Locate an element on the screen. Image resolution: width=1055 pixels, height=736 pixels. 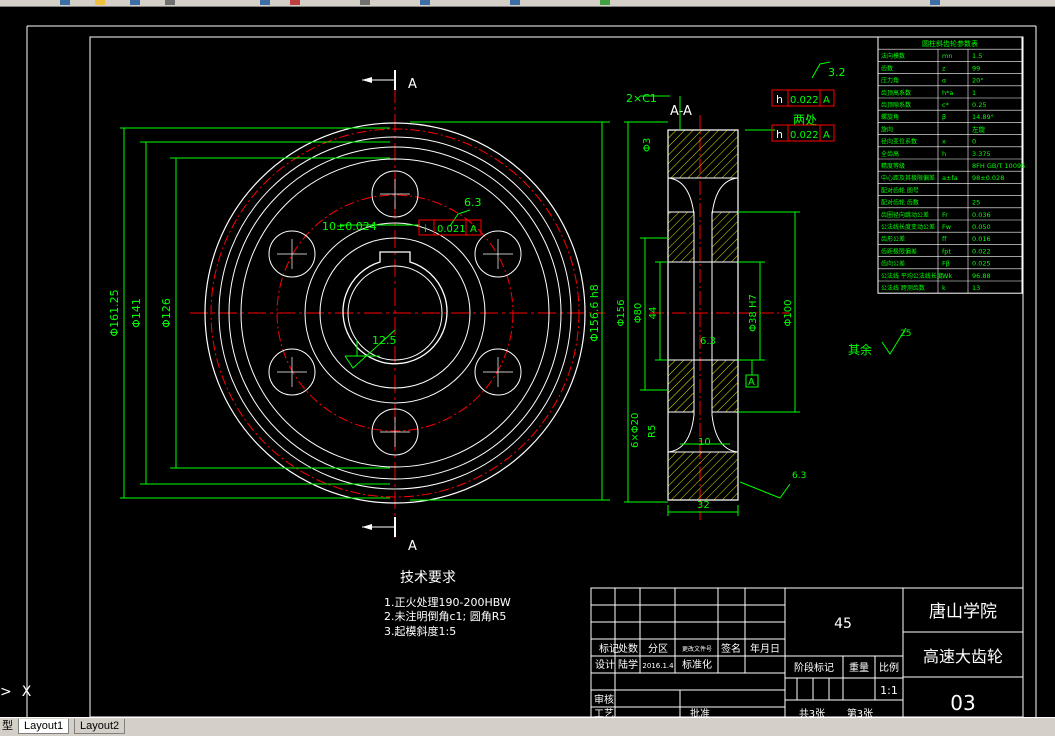
gear-table-symbol: mn is located at coordinates (947, 56).